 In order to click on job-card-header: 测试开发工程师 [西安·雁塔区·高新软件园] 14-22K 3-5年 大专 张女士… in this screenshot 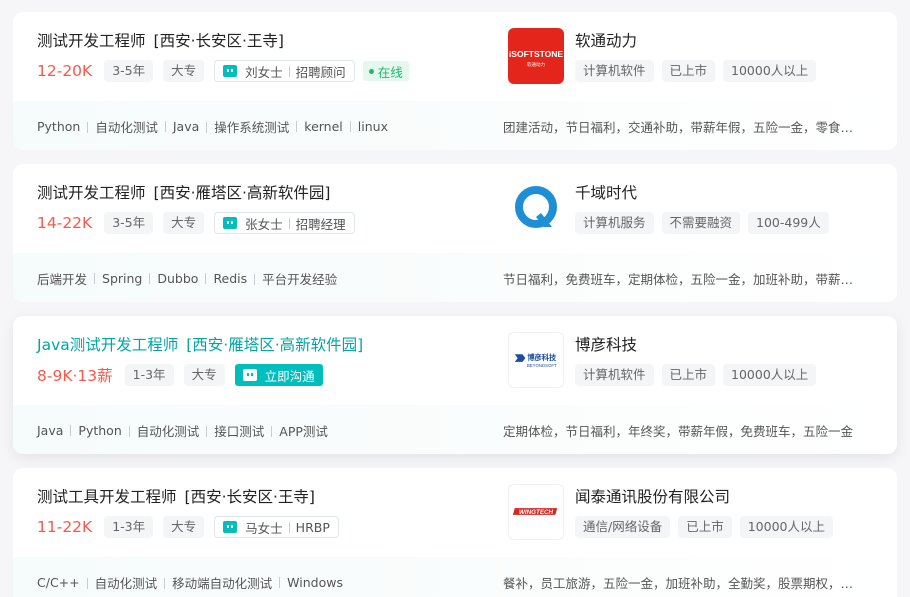, I will do `click(455, 208)`.